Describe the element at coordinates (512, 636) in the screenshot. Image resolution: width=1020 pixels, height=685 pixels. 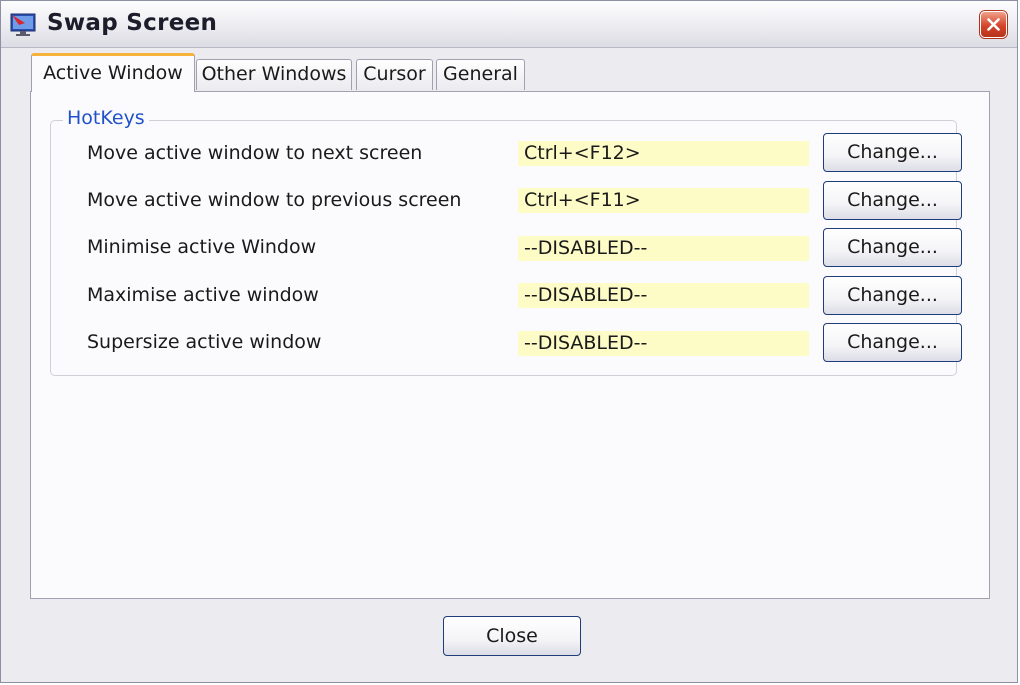
I see `close-button: Close` at that location.